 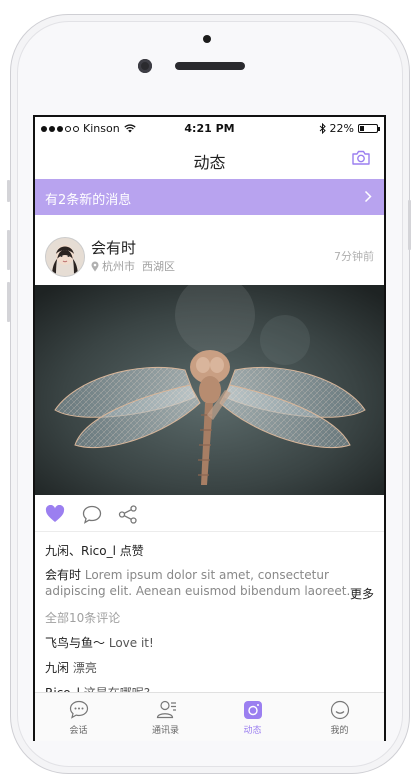 I want to click on front-camera-lens, so click(x=145, y=66).